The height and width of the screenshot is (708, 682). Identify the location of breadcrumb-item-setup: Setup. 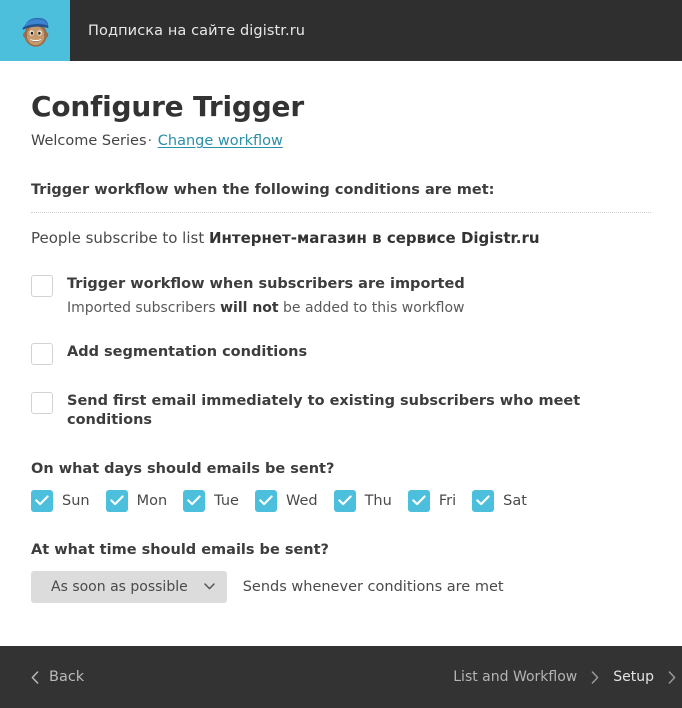
(633, 677).